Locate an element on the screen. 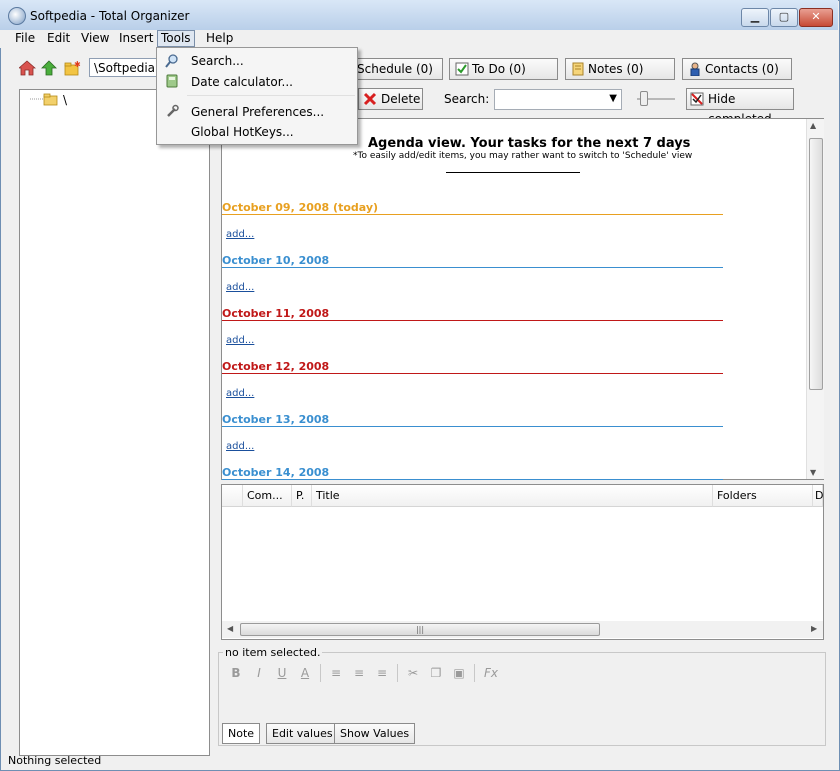 The image size is (840, 771). agenda-day-heading: October 09, 2008 (today) is located at coordinates (300, 207).